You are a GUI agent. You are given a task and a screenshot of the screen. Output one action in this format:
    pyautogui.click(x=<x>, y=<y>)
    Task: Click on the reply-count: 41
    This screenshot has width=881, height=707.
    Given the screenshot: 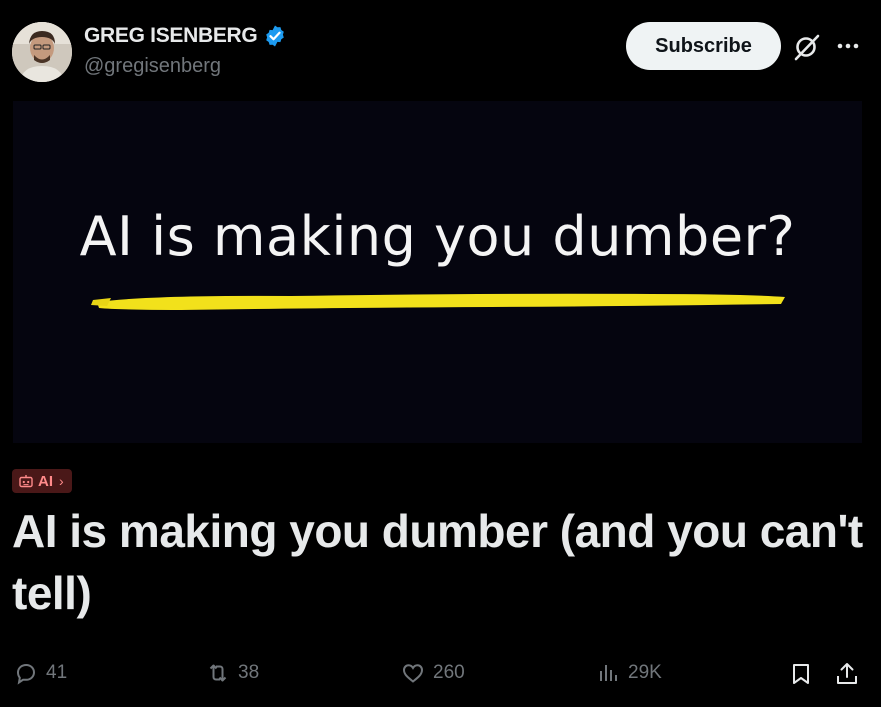 What is the action you would take?
    pyautogui.click(x=57, y=672)
    